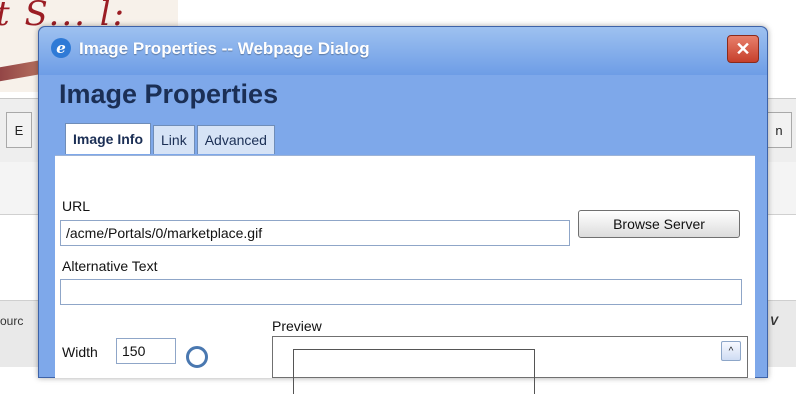  Describe the element at coordinates (108, 138) in the screenshot. I see `tab-image-info: Image Info` at that location.